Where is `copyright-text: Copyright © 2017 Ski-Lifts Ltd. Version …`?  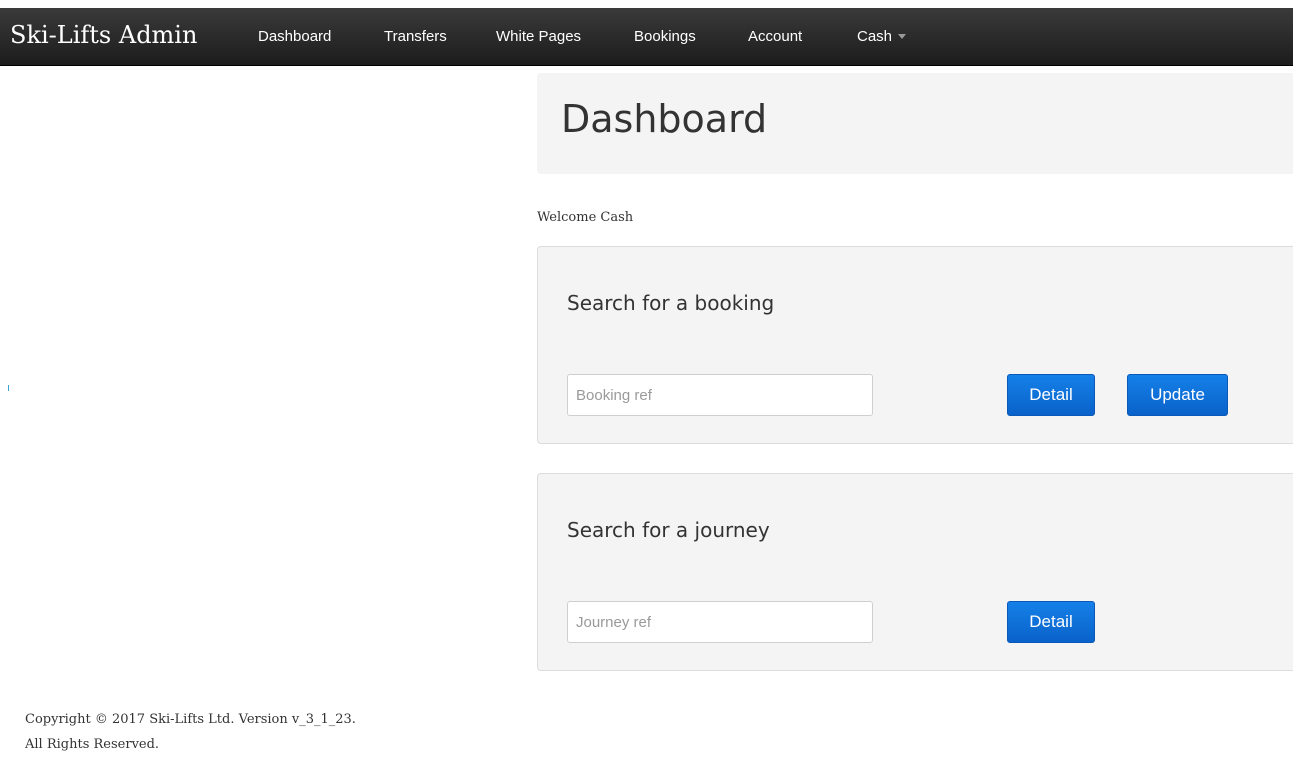 copyright-text: Copyright © 2017 Ski-Lifts Ltd. Version … is located at coordinates (190, 719).